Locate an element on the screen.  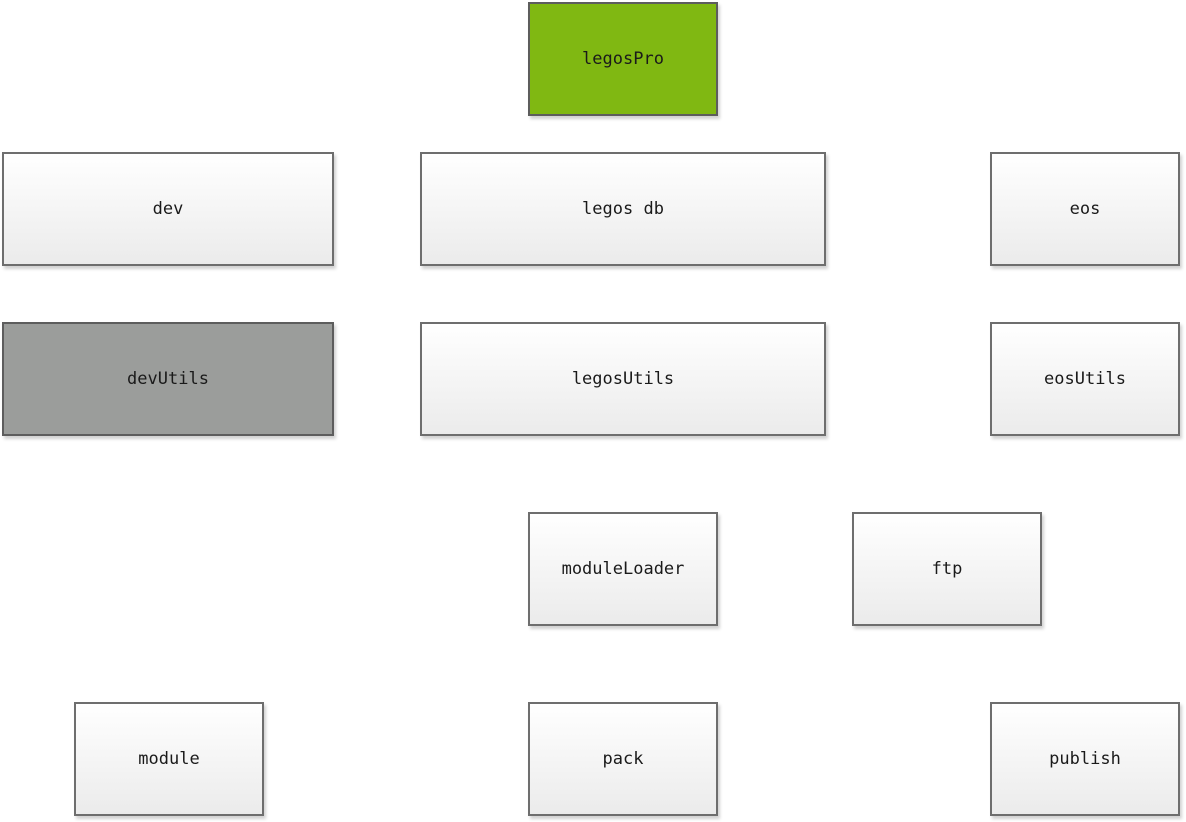
node-ftp-label: ftp is located at coordinates (947, 569).